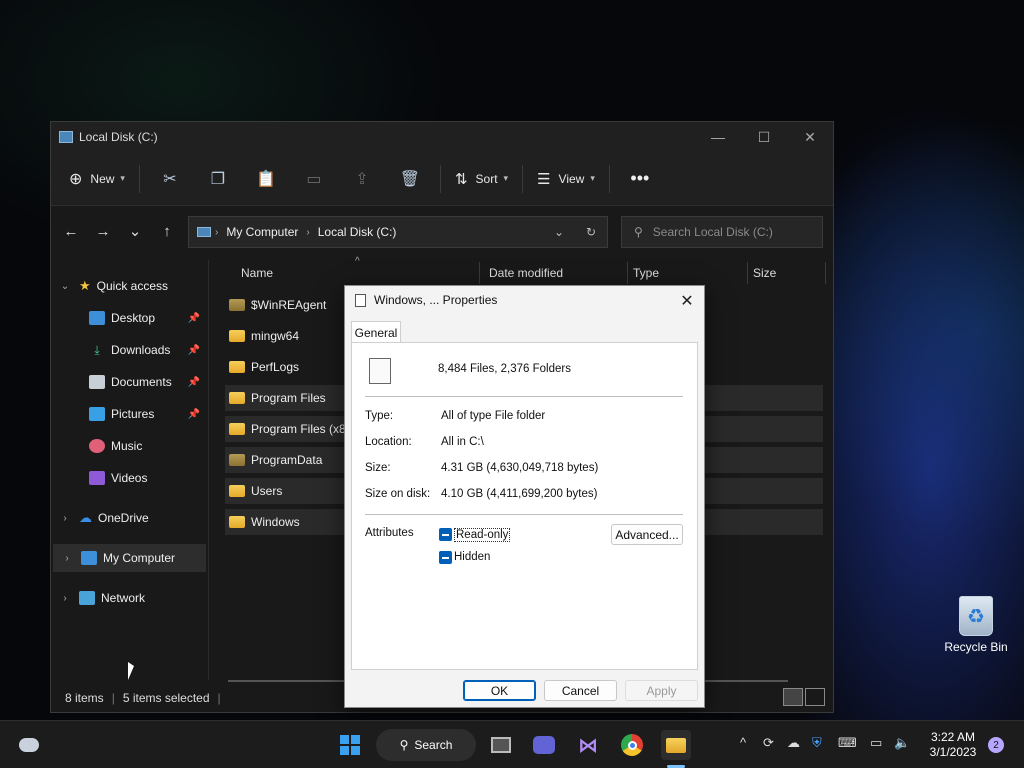 The image size is (1024, 768). What do you see at coordinates (445, 557) in the screenshot?
I see `hidden-checkbox` at bounding box center [445, 557].